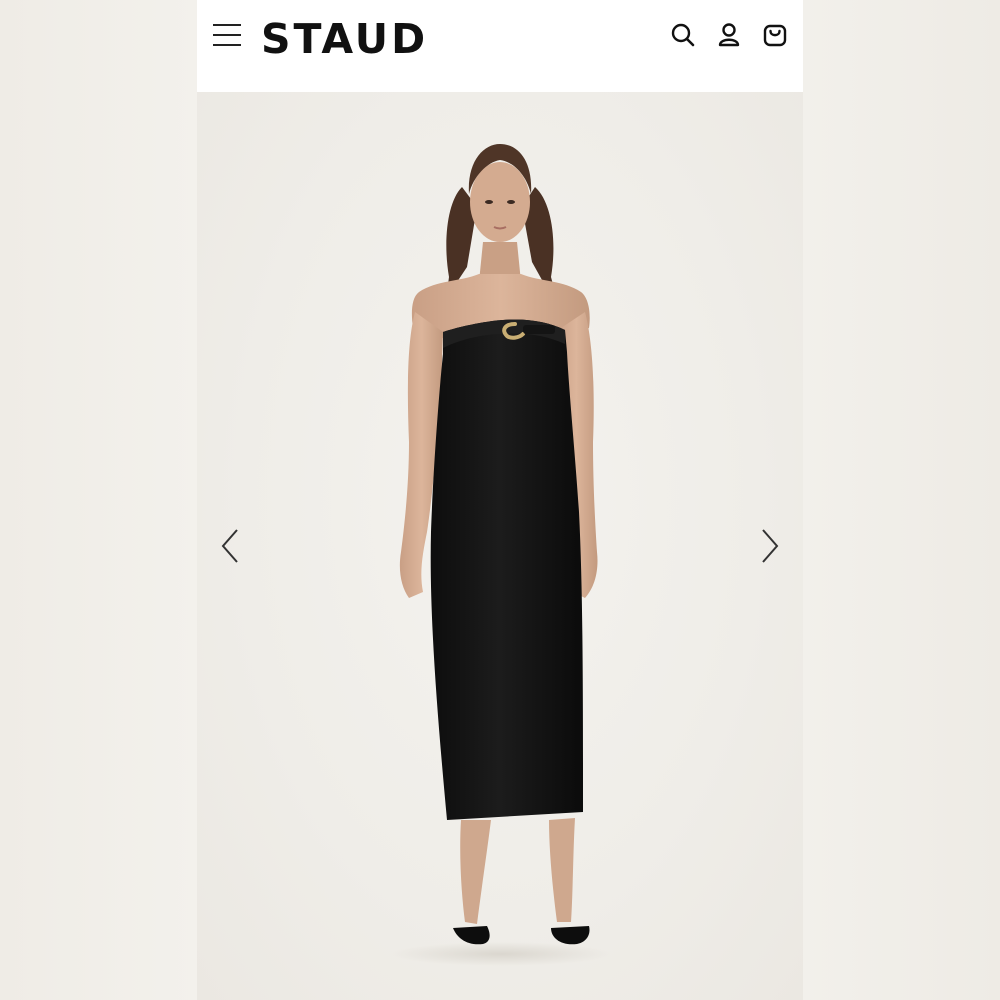 The width and height of the screenshot is (1000, 1000). What do you see at coordinates (768, 546) in the screenshot?
I see `chevron-right-icon` at bounding box center [768, 546].